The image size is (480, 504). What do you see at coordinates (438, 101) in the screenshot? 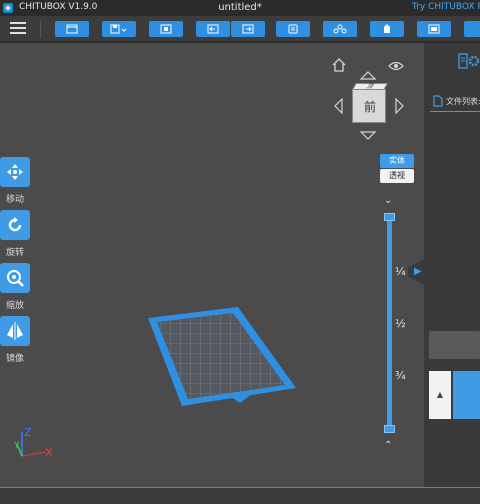
I see `file-icon` at bounding box center [438, 101].